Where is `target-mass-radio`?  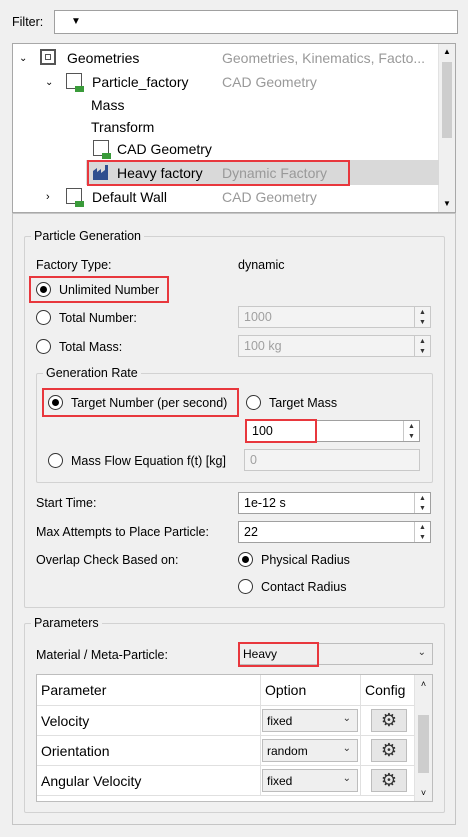 target-mass-radio is located at coordinates (253, 402).